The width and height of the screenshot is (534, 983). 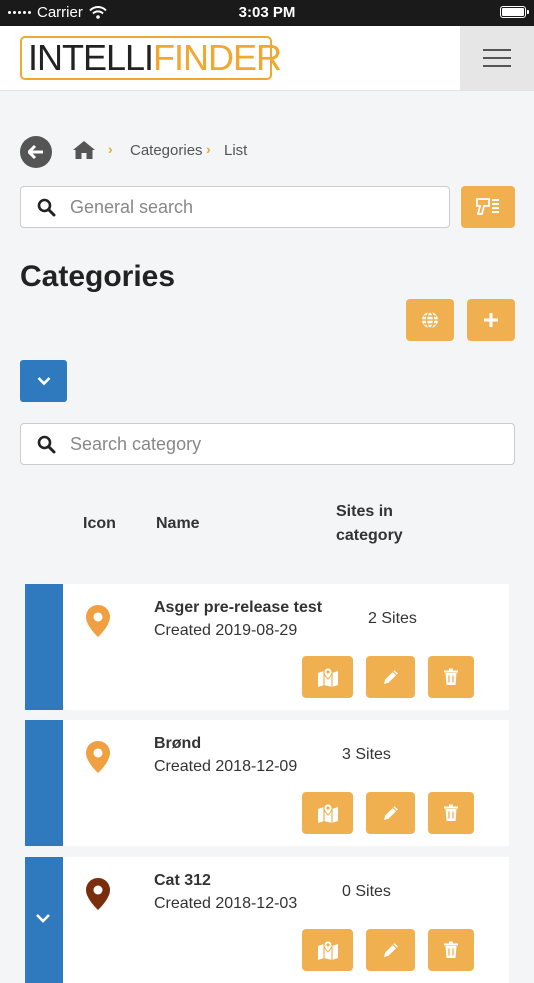 What do you see at coordinates (84, 152) in the screenshot?
I see `home-icon` at bounding box center [84, 152].